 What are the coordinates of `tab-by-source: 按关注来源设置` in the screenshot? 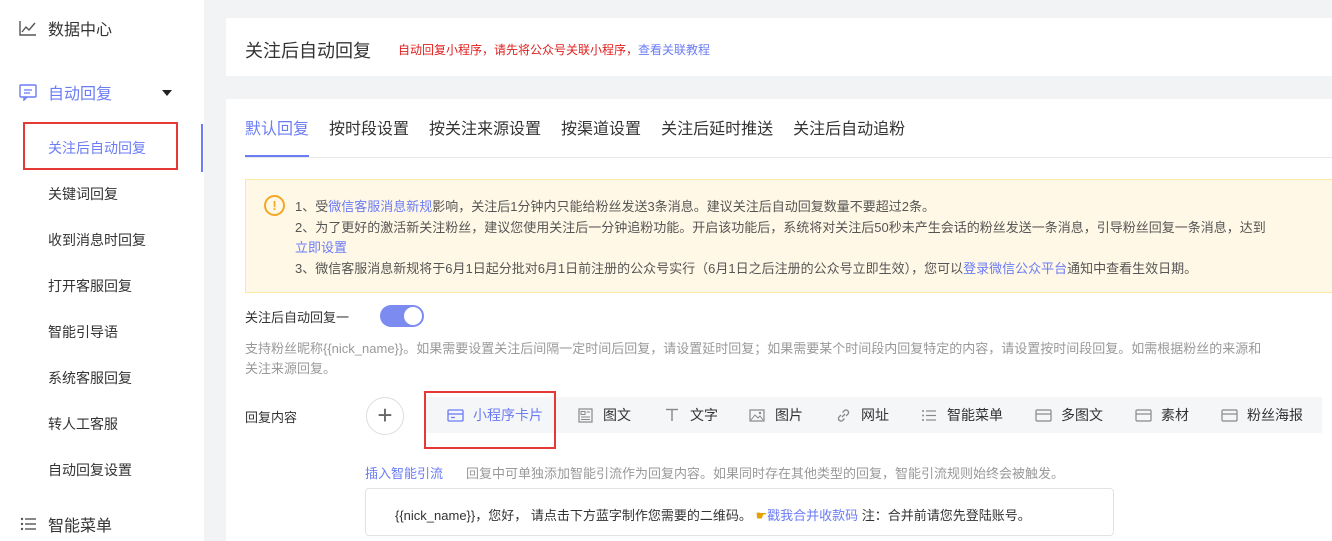 It's located at (485, 138).